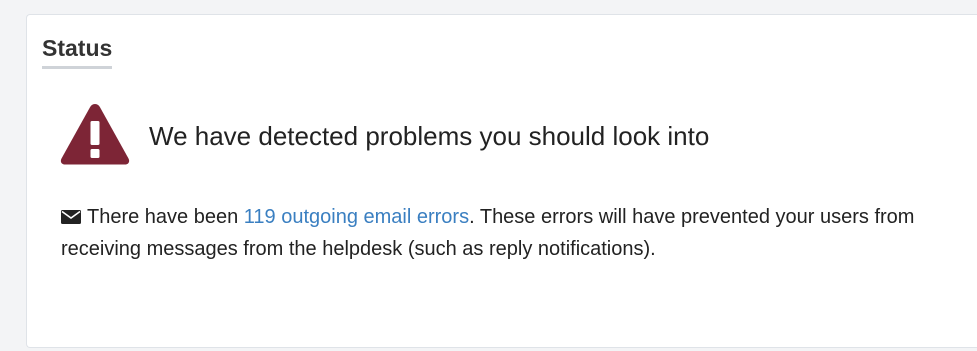 The width and height of the screenshot is (977, 351). Describe the element at coordinates (77, 53) in the screenshot. I see `panel-title: Status` at that location.